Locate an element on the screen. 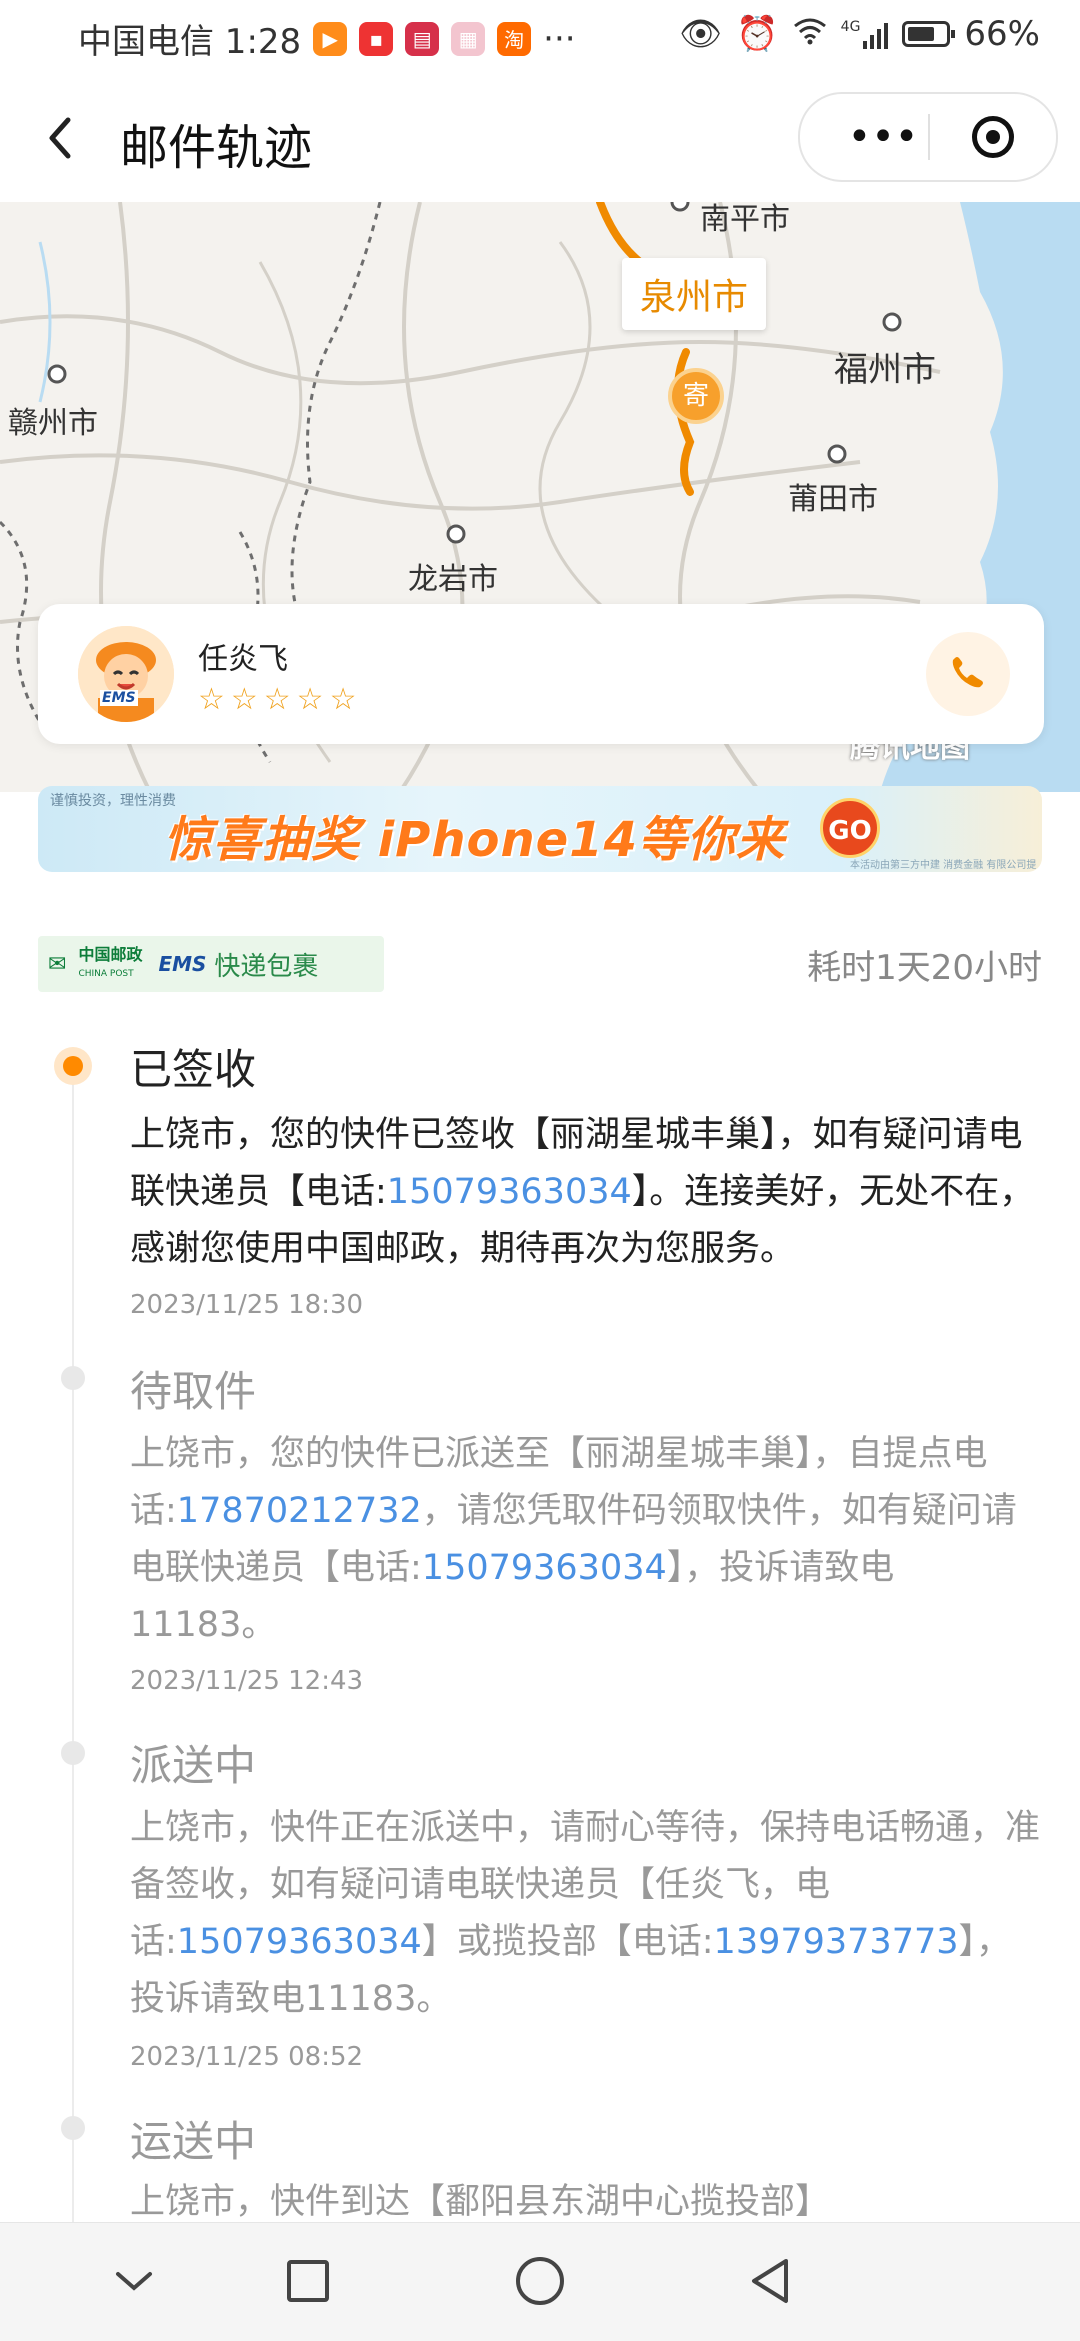 The height and width of the screenshot is (2341, 1080). battery-percent: 66% is located at coordinates (1002, 34).